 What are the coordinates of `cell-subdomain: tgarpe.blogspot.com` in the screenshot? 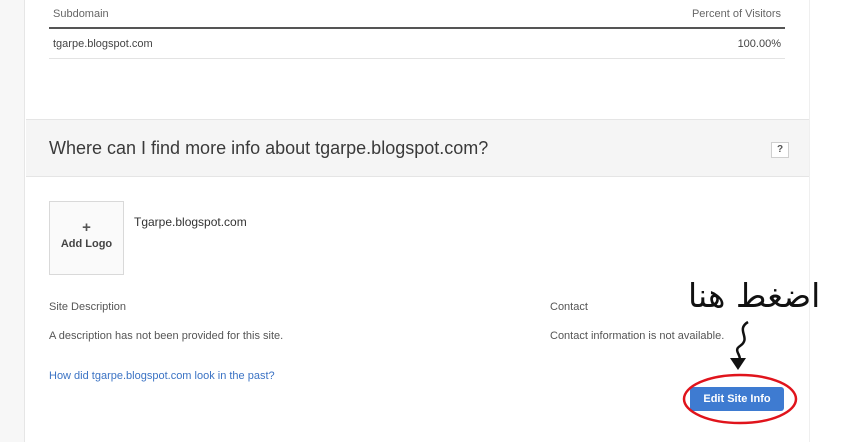 It's located at (103, 43).